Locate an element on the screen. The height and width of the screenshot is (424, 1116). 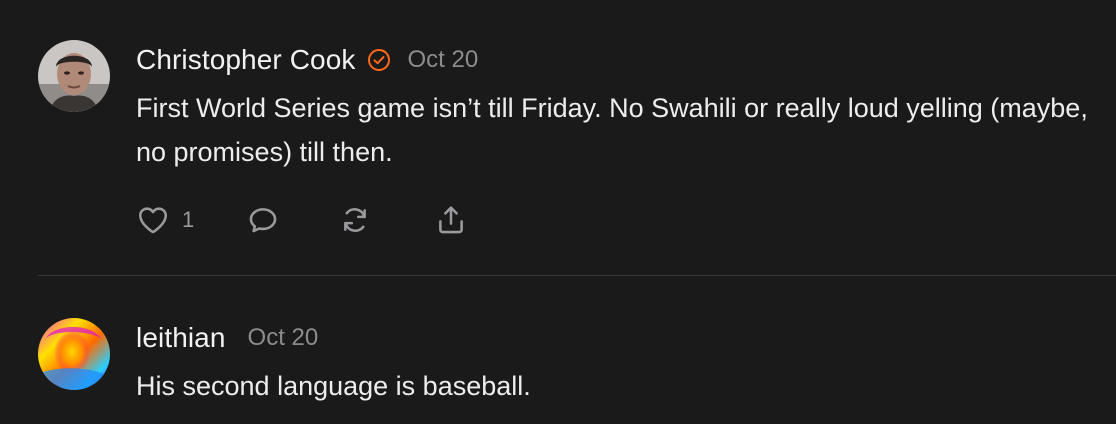
share-icon is located at coordinates (451, 220).